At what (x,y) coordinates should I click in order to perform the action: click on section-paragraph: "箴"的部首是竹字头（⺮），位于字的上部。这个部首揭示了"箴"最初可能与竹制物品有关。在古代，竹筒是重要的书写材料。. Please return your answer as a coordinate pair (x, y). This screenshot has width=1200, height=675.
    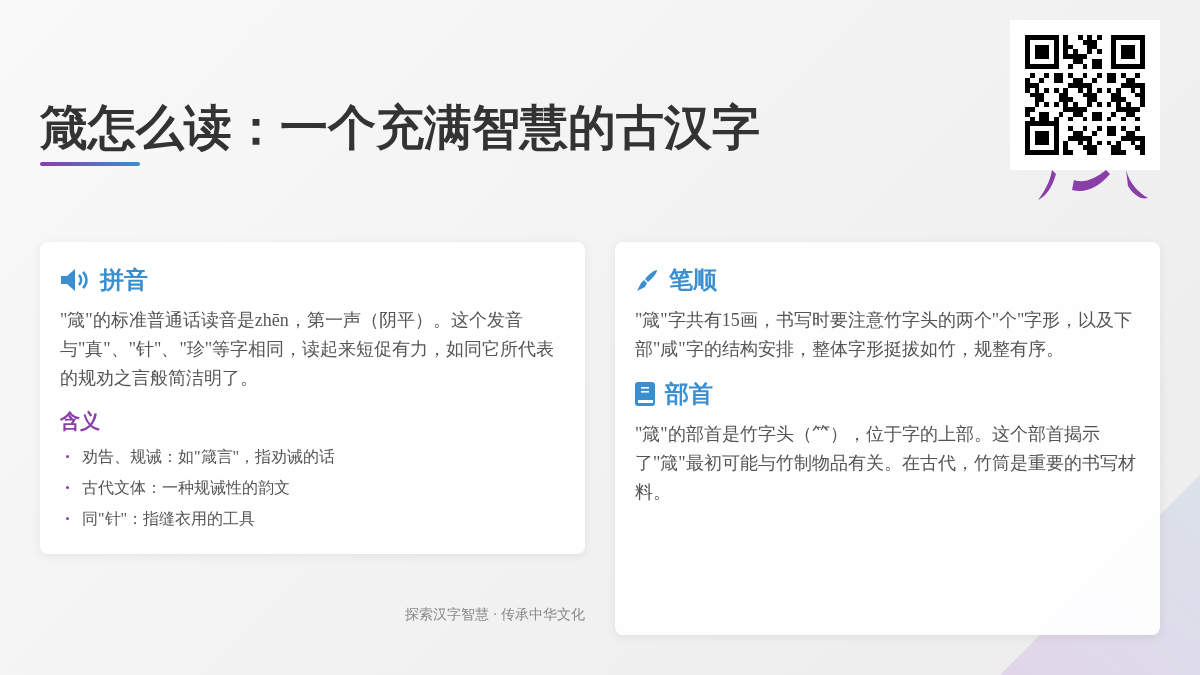
    Looking at the image, I should click on (886, 463).